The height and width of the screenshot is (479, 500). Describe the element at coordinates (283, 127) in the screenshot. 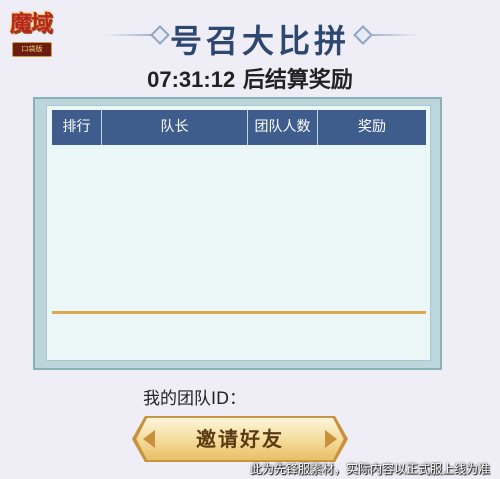

I see `column-team-size: 团队人数` at that location.